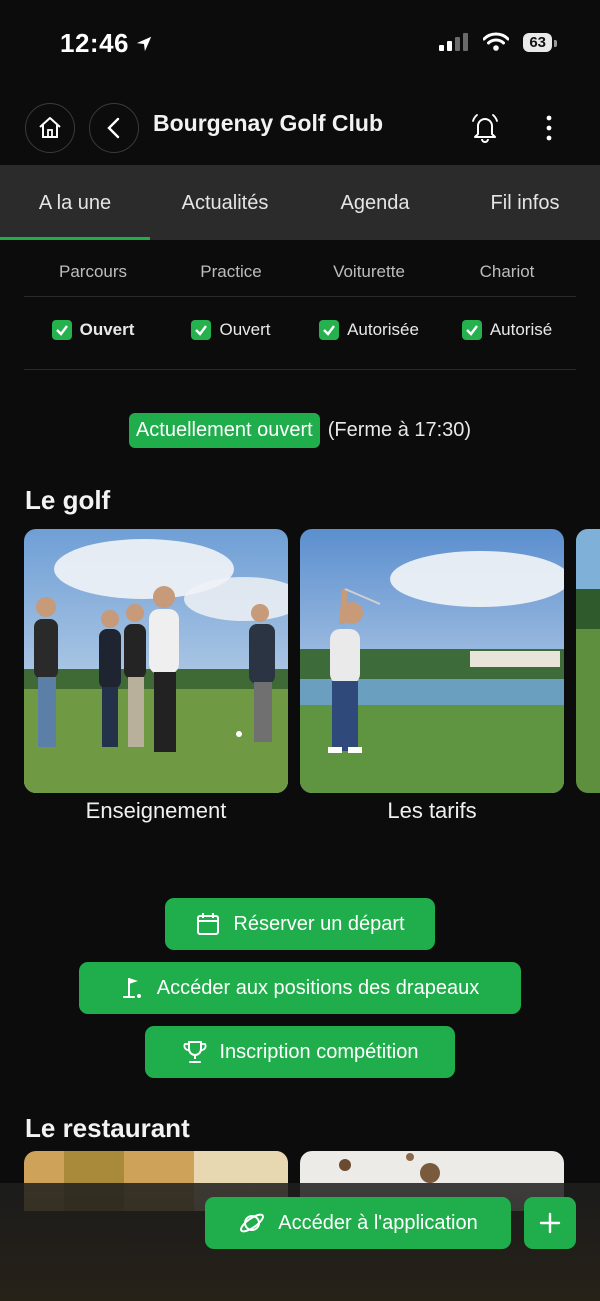 The height and width of the screenshot is (1301, 600). Describe the element at coordinates (224, 430) in the screenshot. I see `open-badge: Actuellement ouvert` at that location.